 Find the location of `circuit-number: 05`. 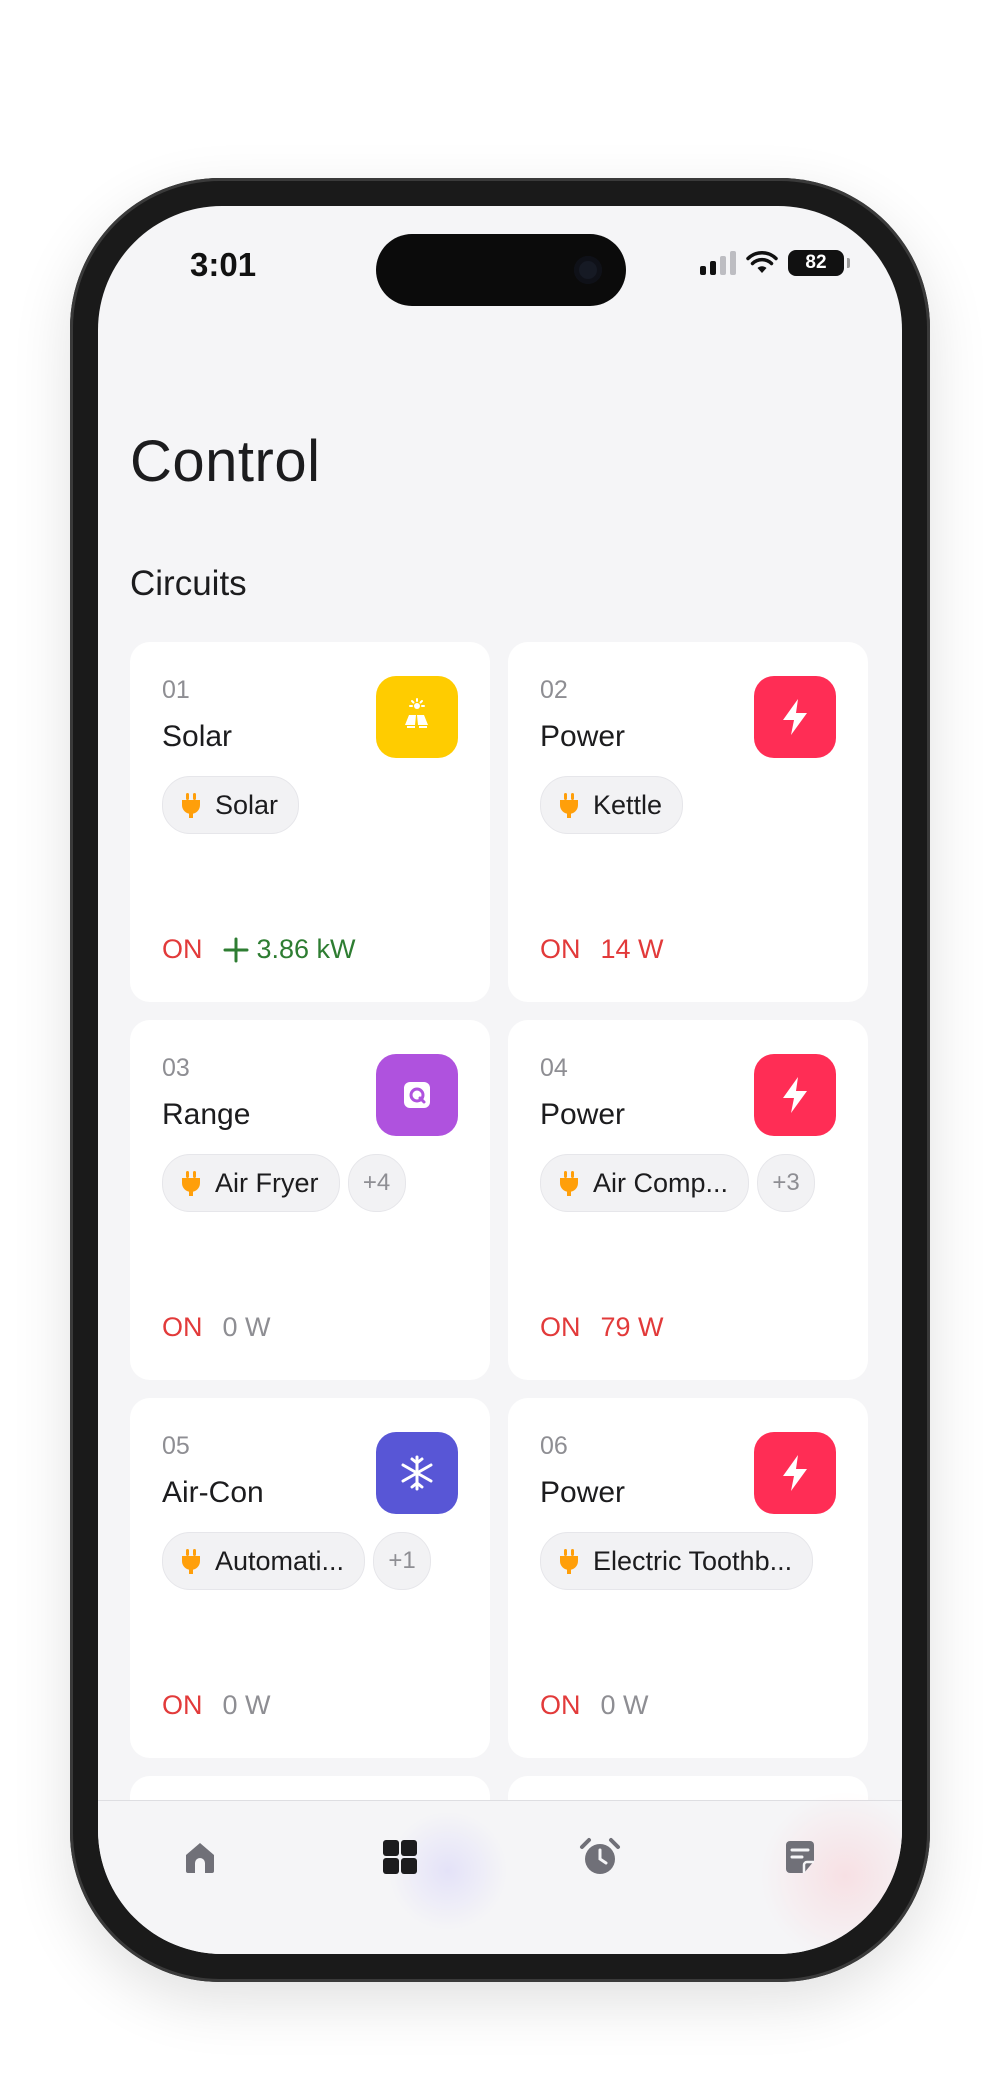

circuit-number: 05 is located at coordinates (176, 1446).